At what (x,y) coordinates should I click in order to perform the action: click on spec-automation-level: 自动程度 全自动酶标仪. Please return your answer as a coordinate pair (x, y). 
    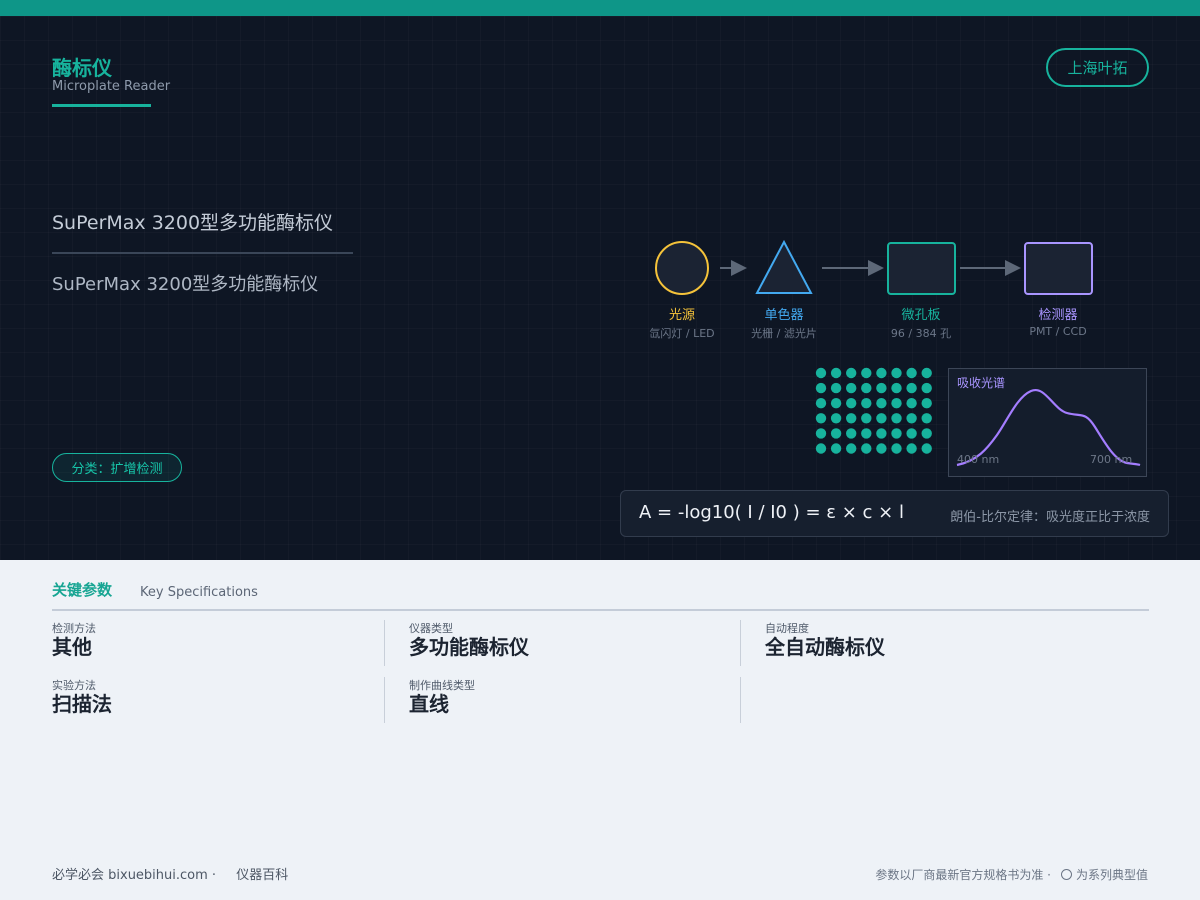
    Looking at the image, I should click on (910, 643).